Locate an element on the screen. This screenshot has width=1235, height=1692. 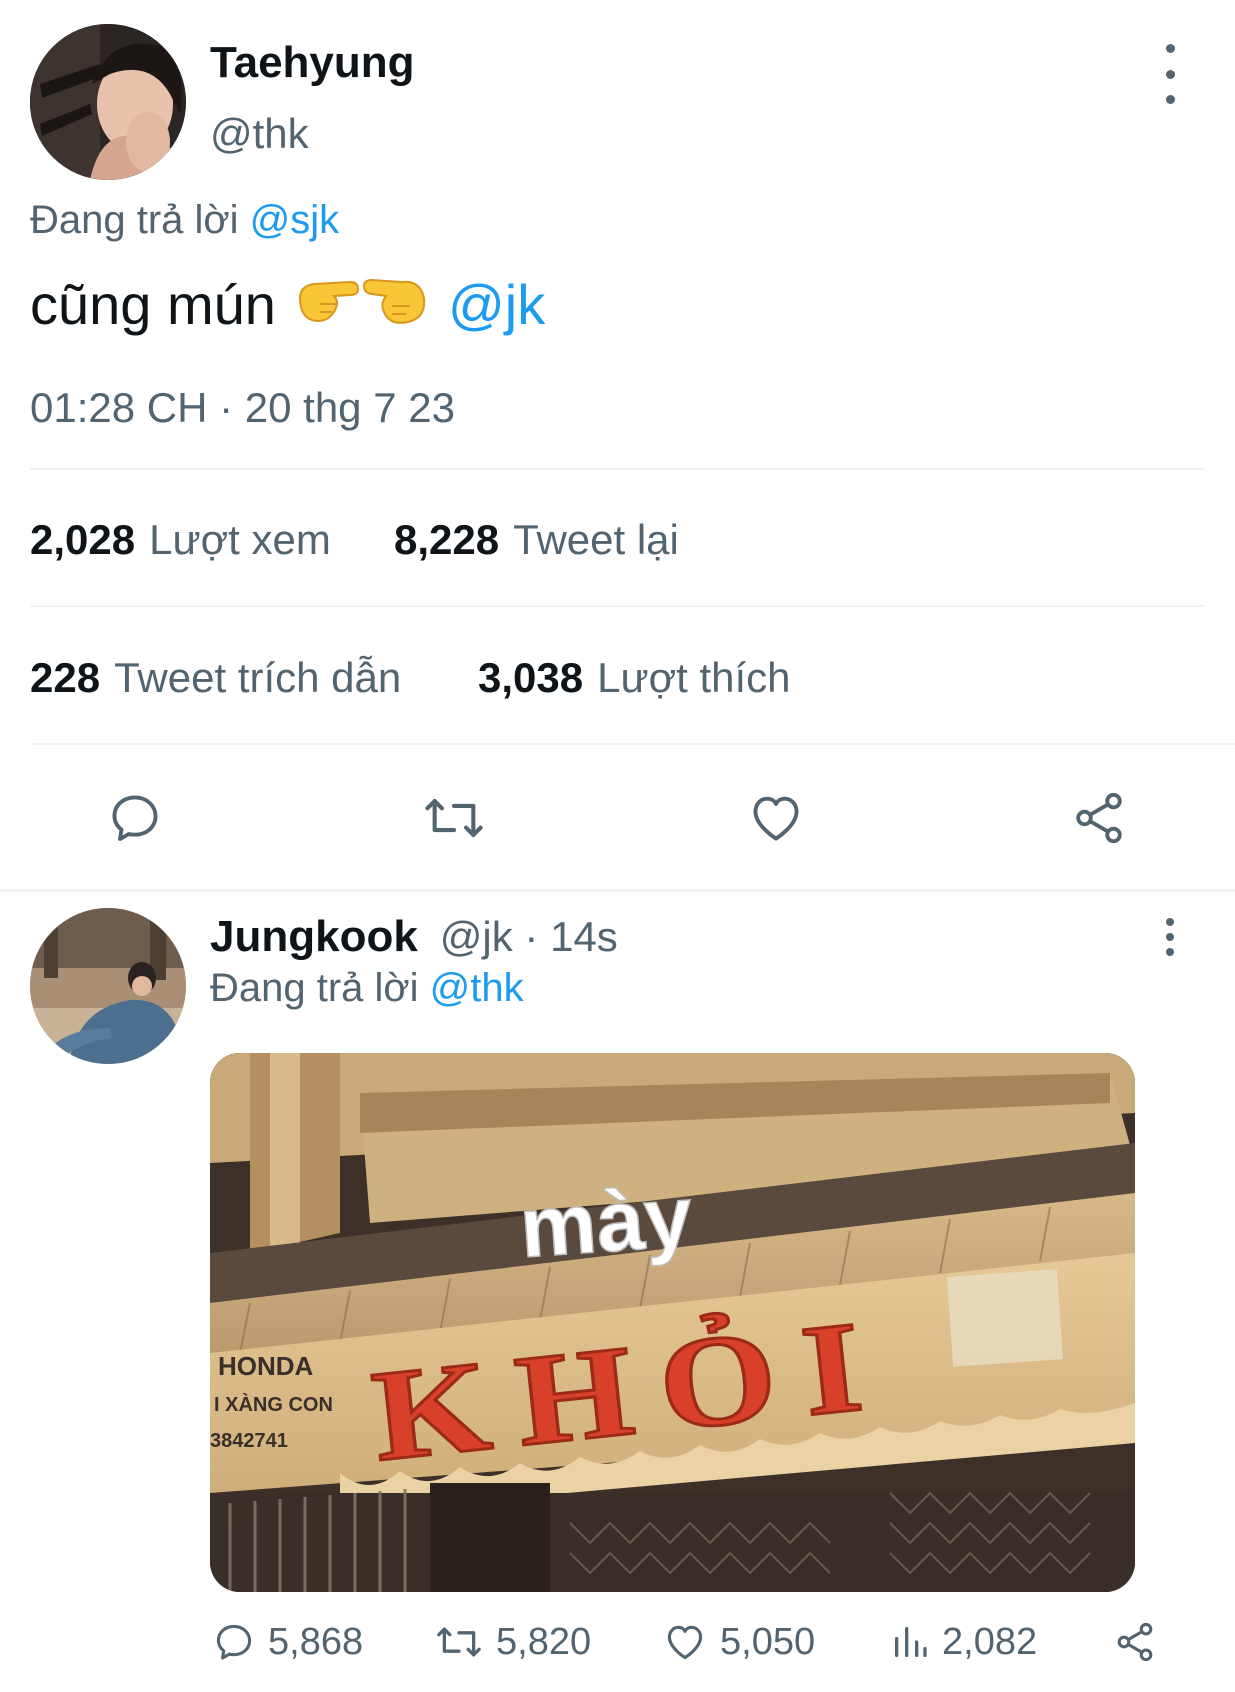
reply-count-button: 5,868 is located at coordinates (287, 1642).